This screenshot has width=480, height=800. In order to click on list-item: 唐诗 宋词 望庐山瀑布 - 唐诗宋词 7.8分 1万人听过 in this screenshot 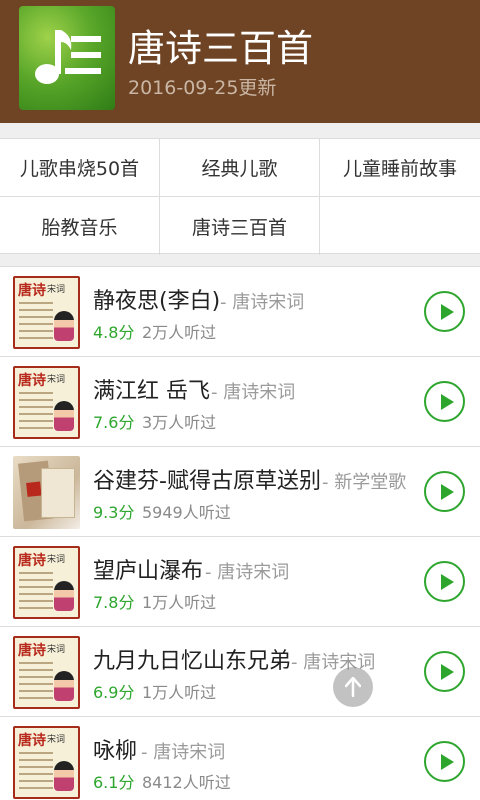, I will do `click(240, 582)`.